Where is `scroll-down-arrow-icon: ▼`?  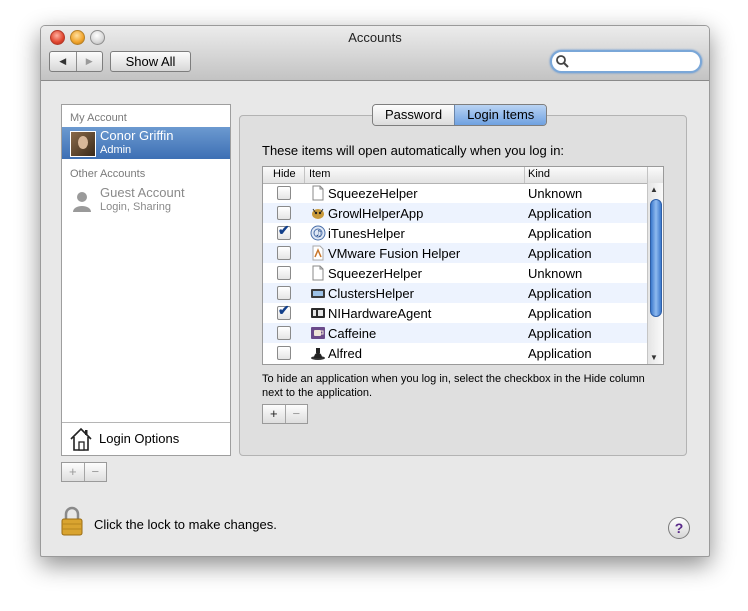
scroll-down-arrow-icon: ▼ is located at coordinates (654, 357).